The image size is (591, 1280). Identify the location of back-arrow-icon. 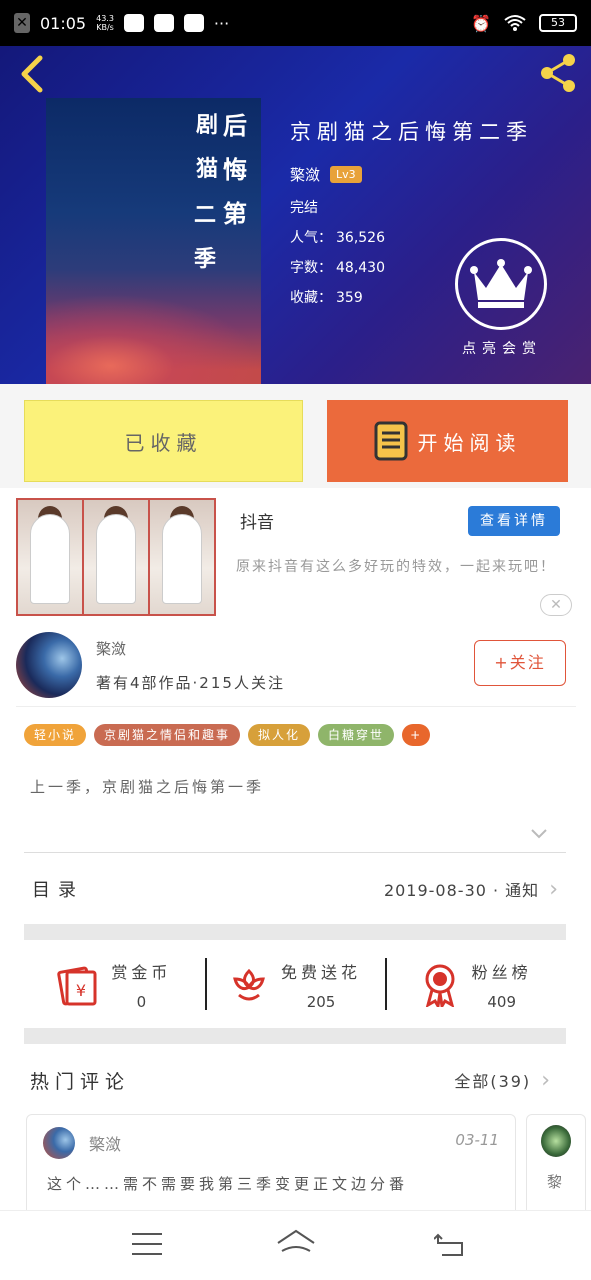
(448, 1244).